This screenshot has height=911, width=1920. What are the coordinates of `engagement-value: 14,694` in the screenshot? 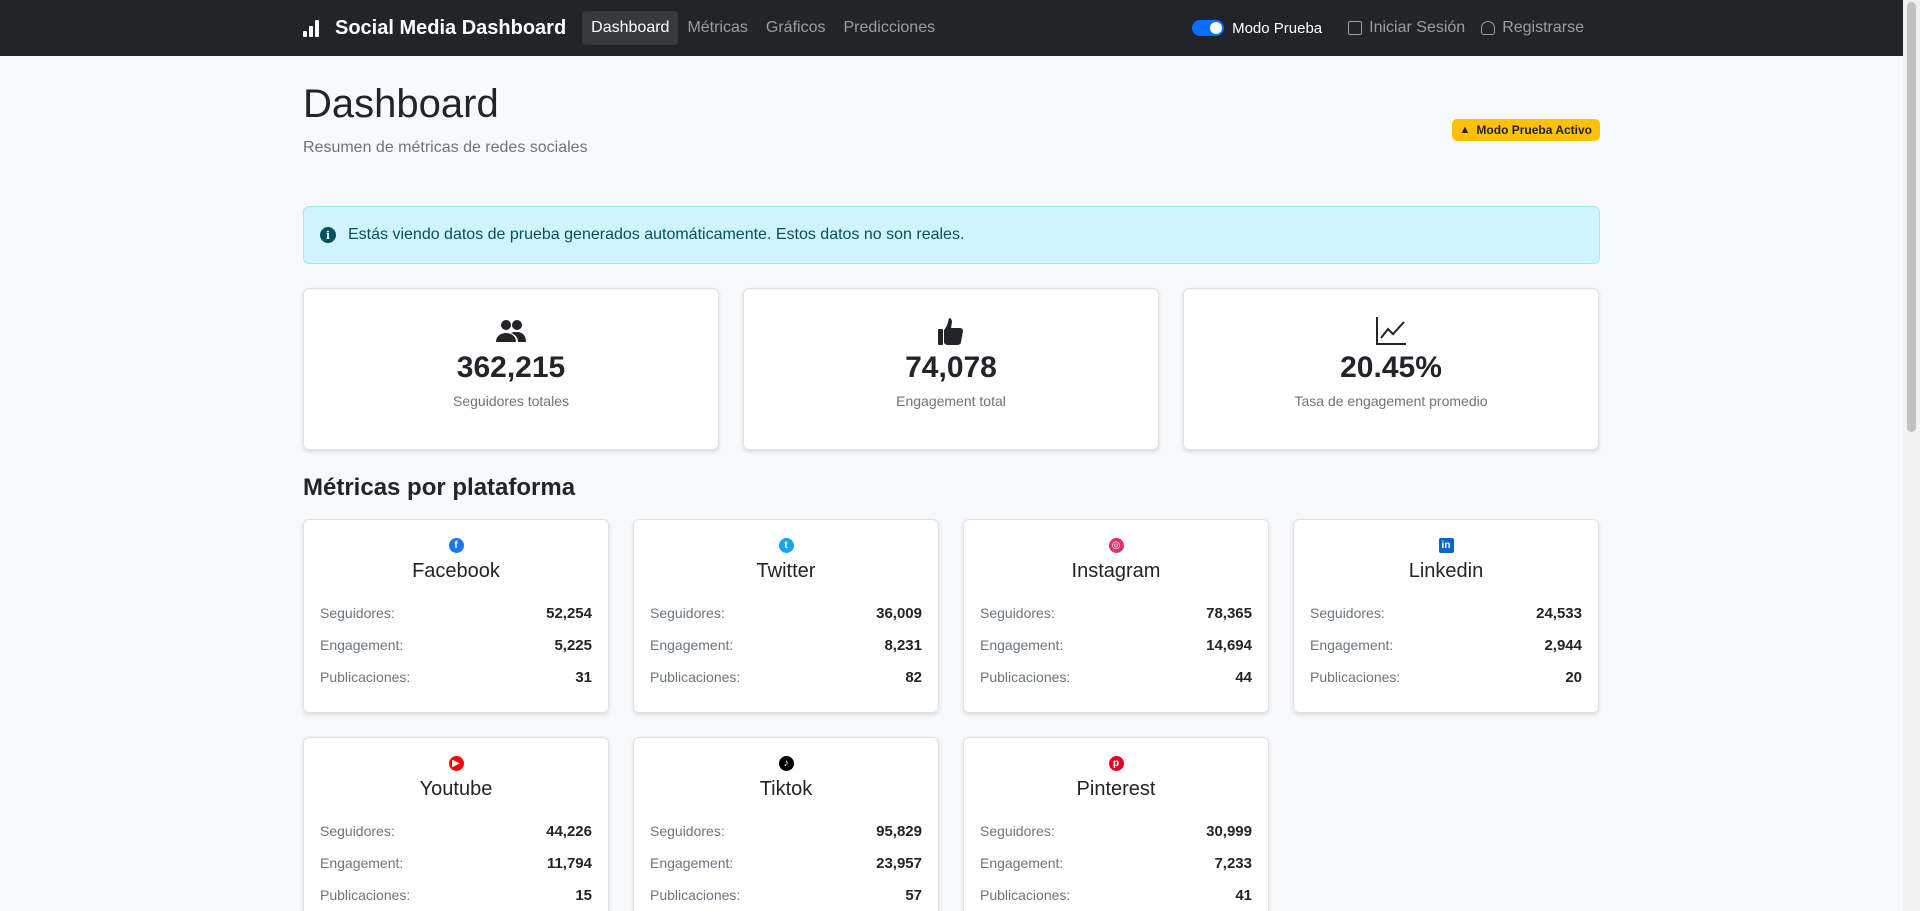 It's located at (1229, 645).